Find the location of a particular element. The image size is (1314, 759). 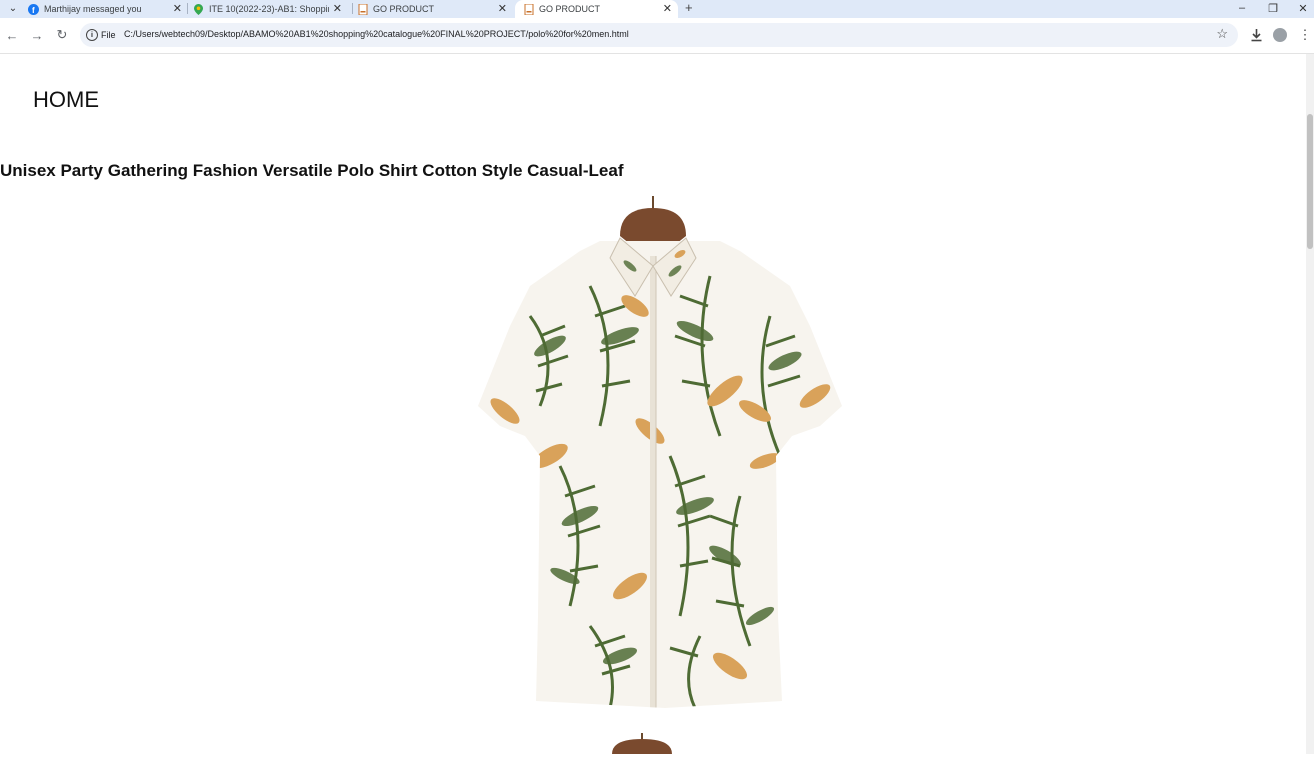

page-scrollbar is located at coordinates (1310, 404).